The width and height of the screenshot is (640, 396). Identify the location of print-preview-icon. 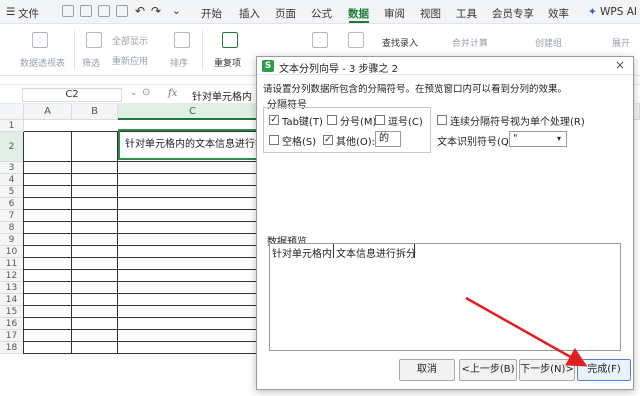
(122, 11).